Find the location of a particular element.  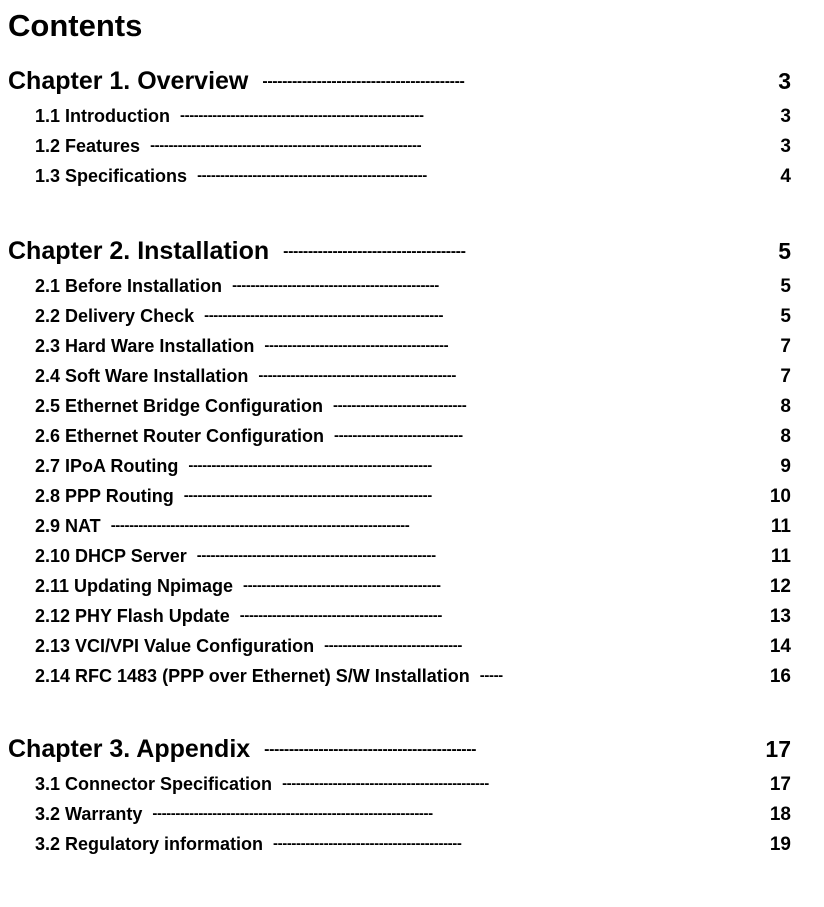

toc-page-number: 4 is located at coordinates (785, 176).